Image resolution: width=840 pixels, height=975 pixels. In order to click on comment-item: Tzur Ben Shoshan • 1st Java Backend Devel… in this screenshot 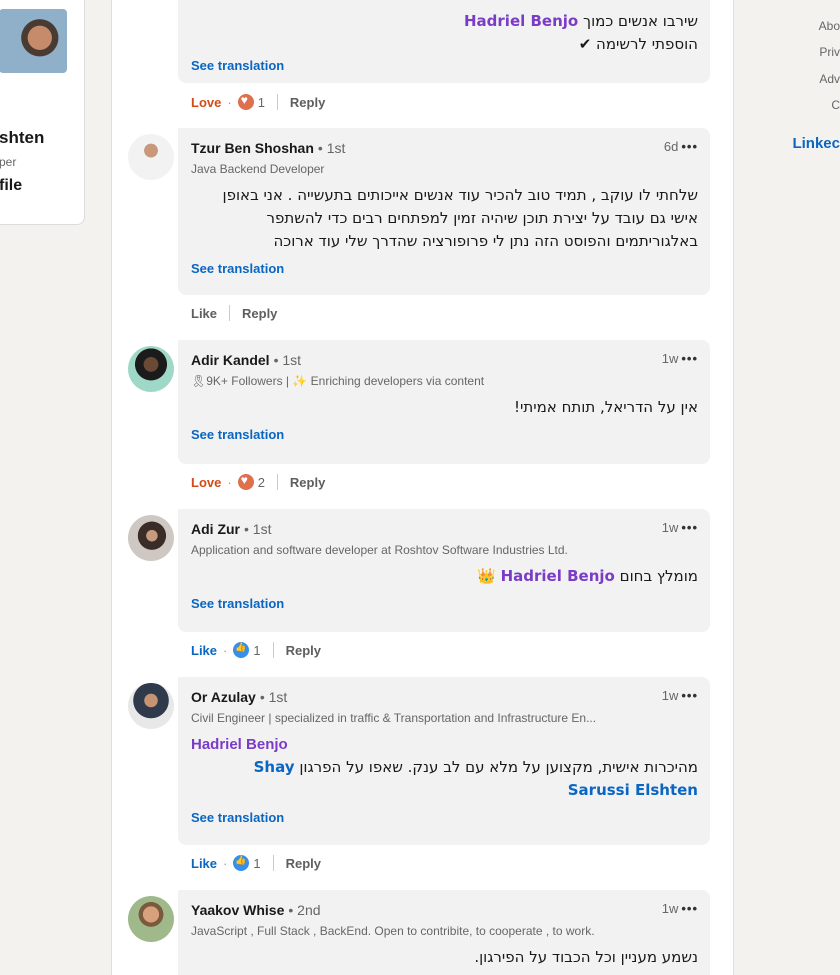, I will do `click(420, 228)`.